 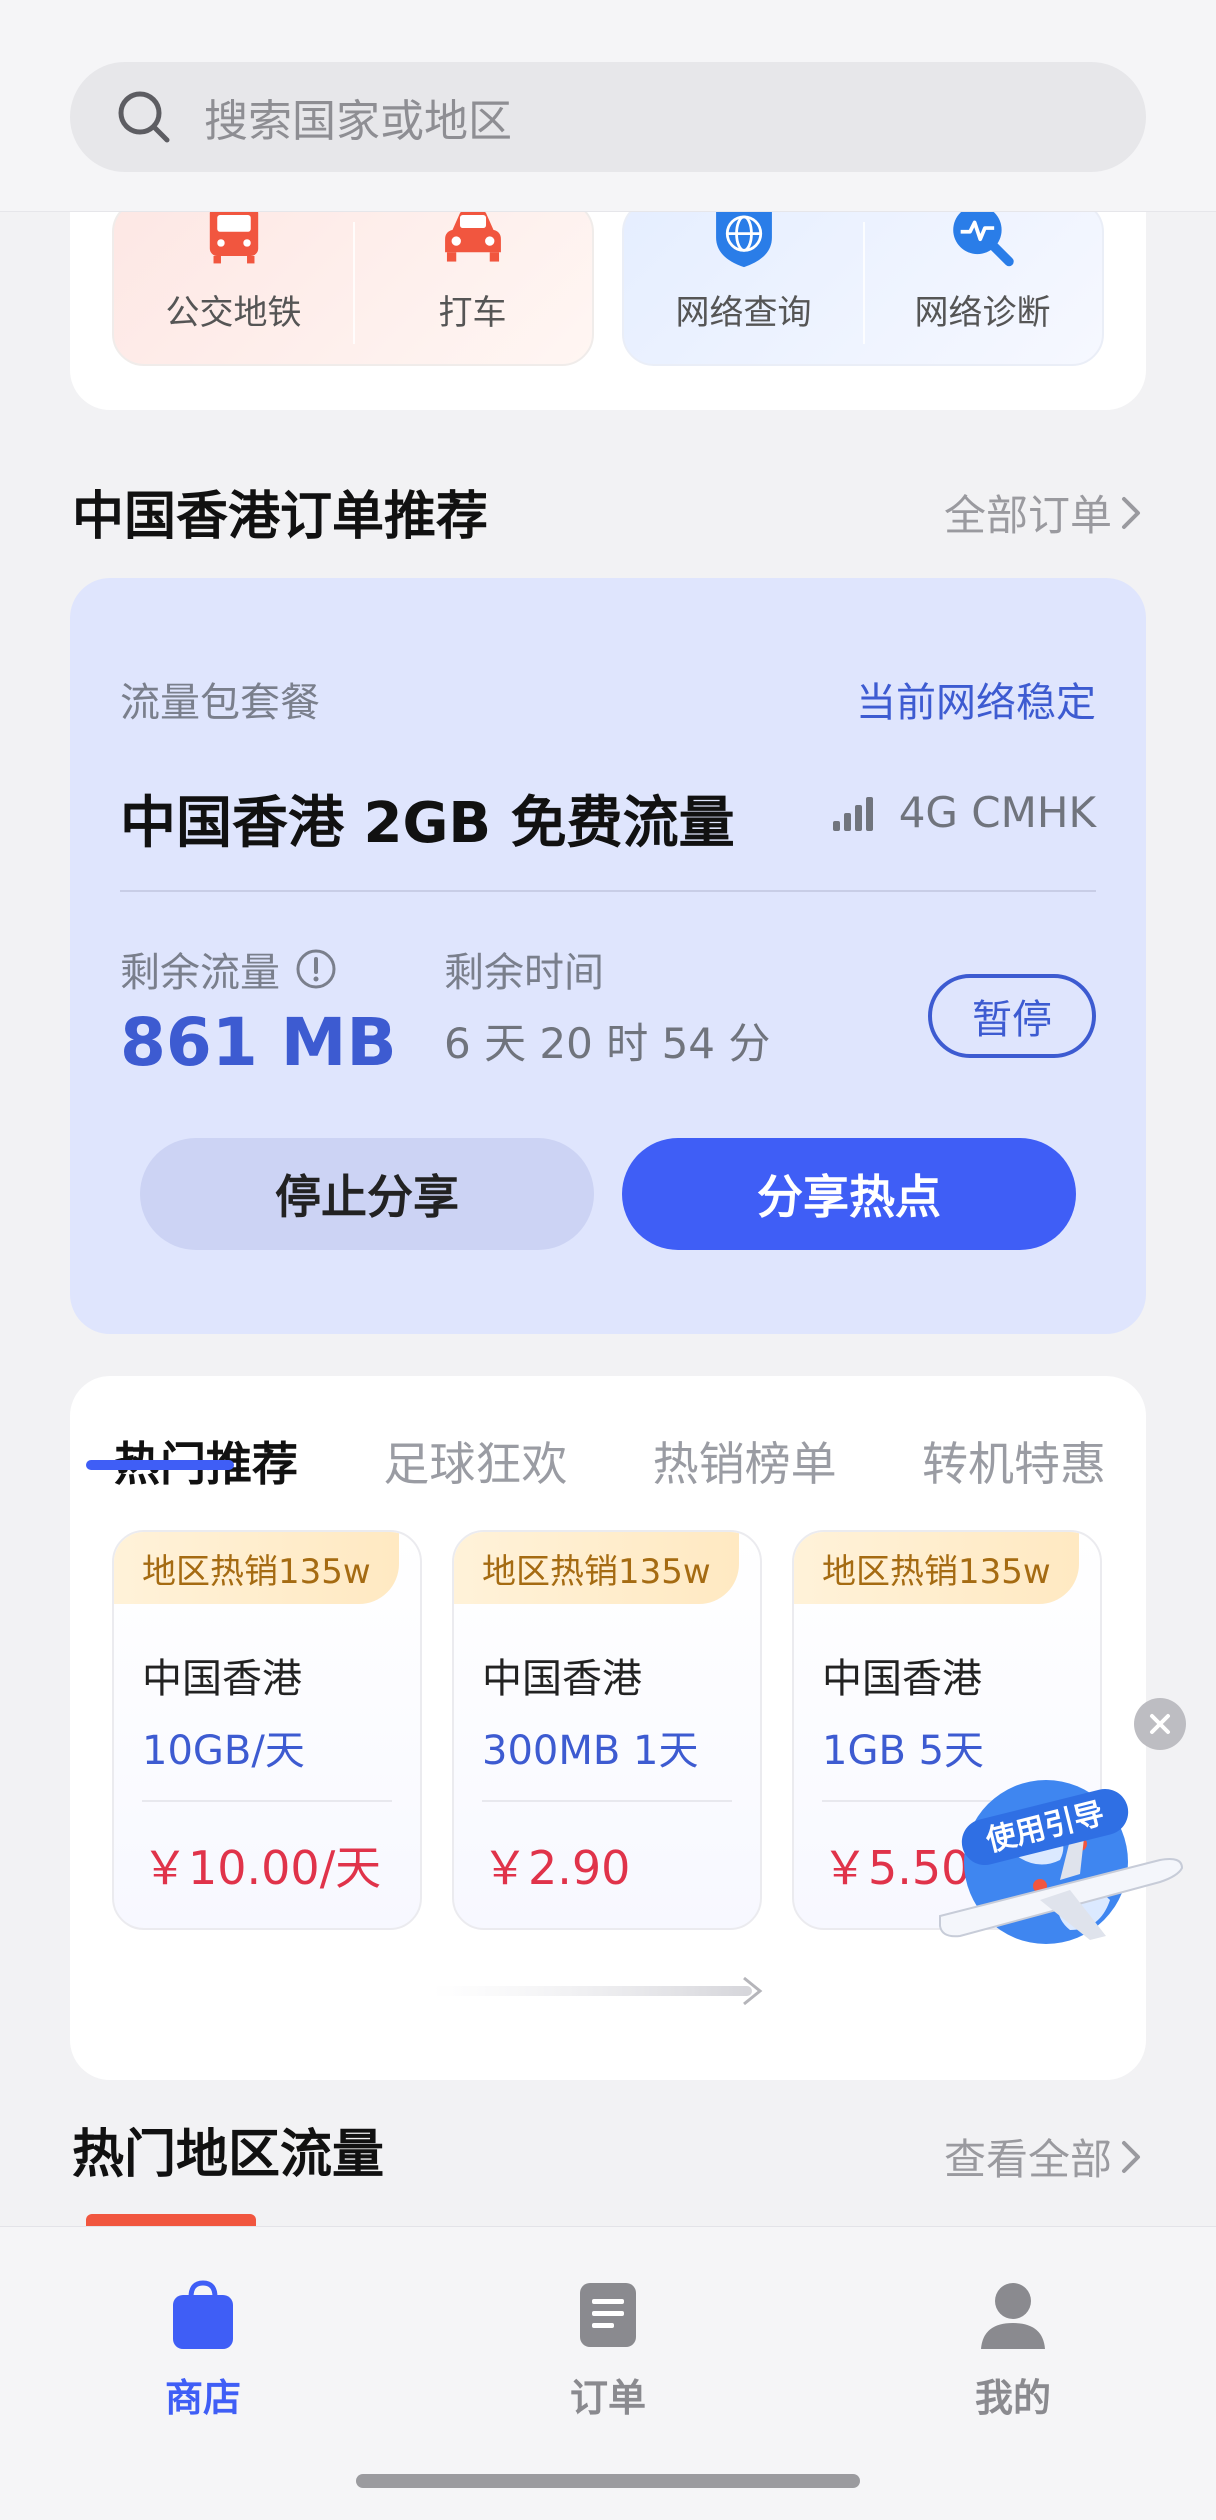 I want to click on all-orders-label: 全部订单, so click(x=1027, y=515).